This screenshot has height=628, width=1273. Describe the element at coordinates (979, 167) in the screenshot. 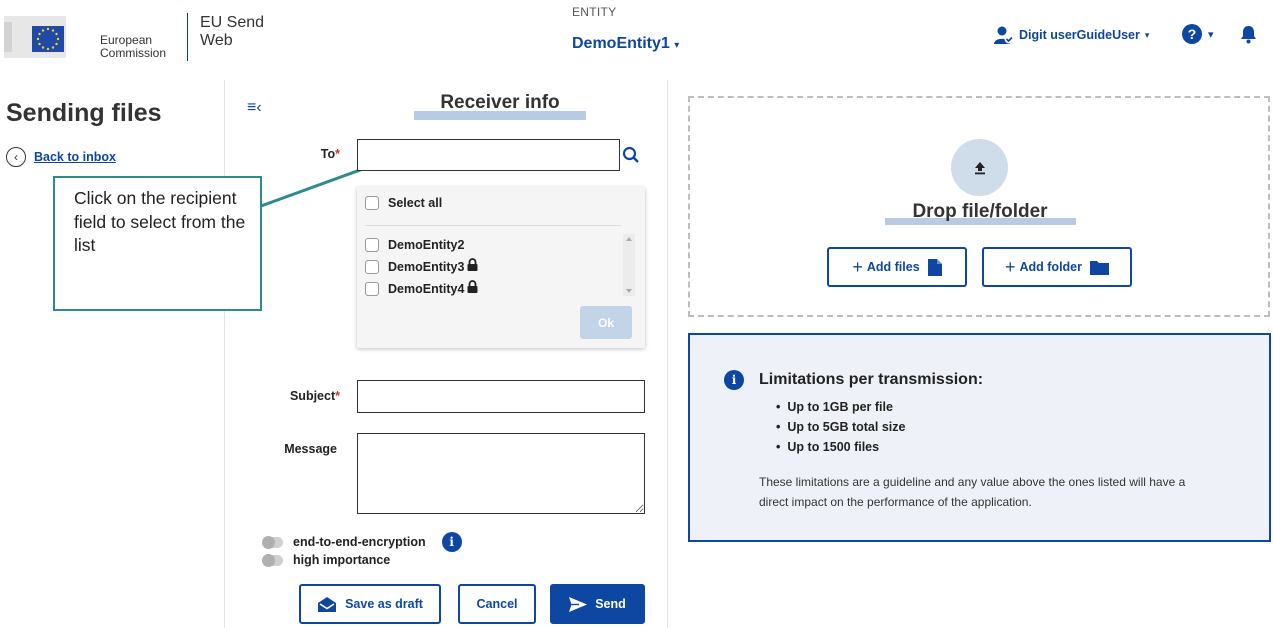

I see `upload-icon` at that location.